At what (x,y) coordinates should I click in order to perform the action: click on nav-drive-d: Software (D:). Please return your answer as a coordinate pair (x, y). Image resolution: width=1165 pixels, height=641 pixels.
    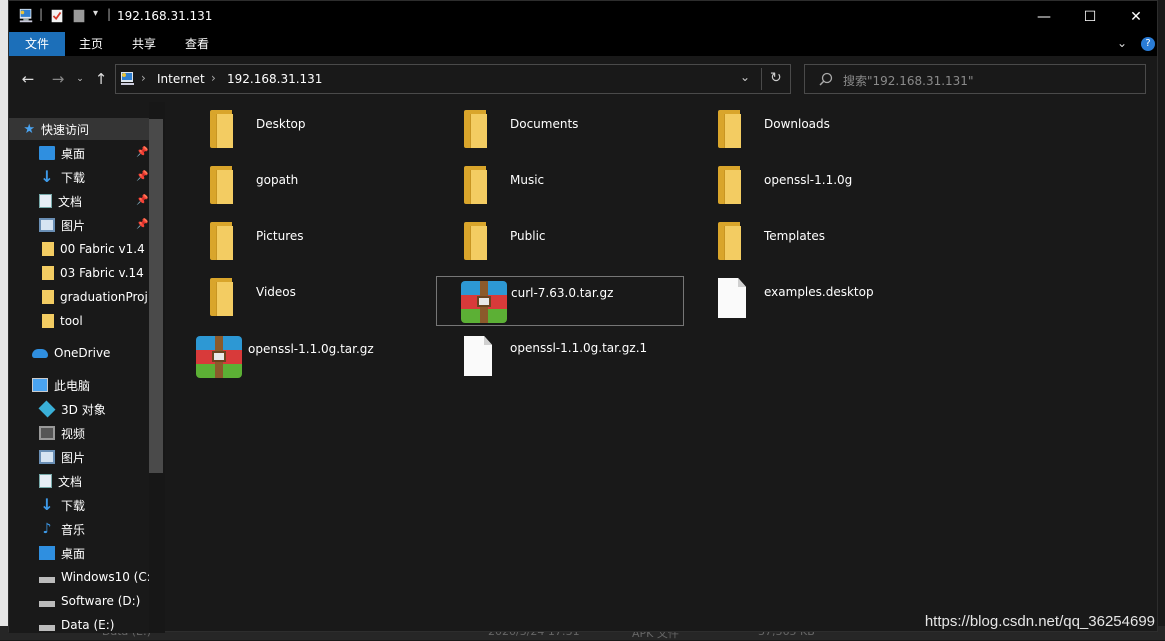
    Looking at the image, I should click on (79, 601).